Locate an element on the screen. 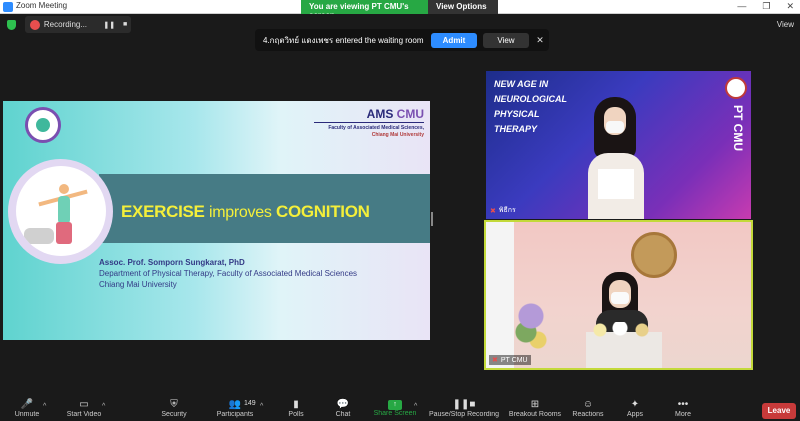 Image resolution: width=800 pixels, height=421 pixels. pause-stop-recording-button: ❚❚■ Pause/Stop Recording is located at coordinates (464, 409).